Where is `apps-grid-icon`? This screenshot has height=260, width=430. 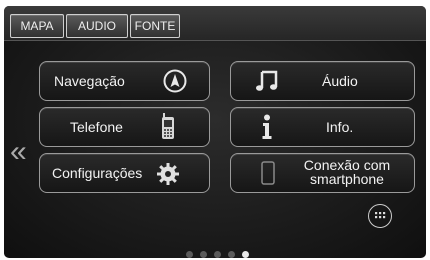
apps-grid-icon is located at coordinates (380, 215).